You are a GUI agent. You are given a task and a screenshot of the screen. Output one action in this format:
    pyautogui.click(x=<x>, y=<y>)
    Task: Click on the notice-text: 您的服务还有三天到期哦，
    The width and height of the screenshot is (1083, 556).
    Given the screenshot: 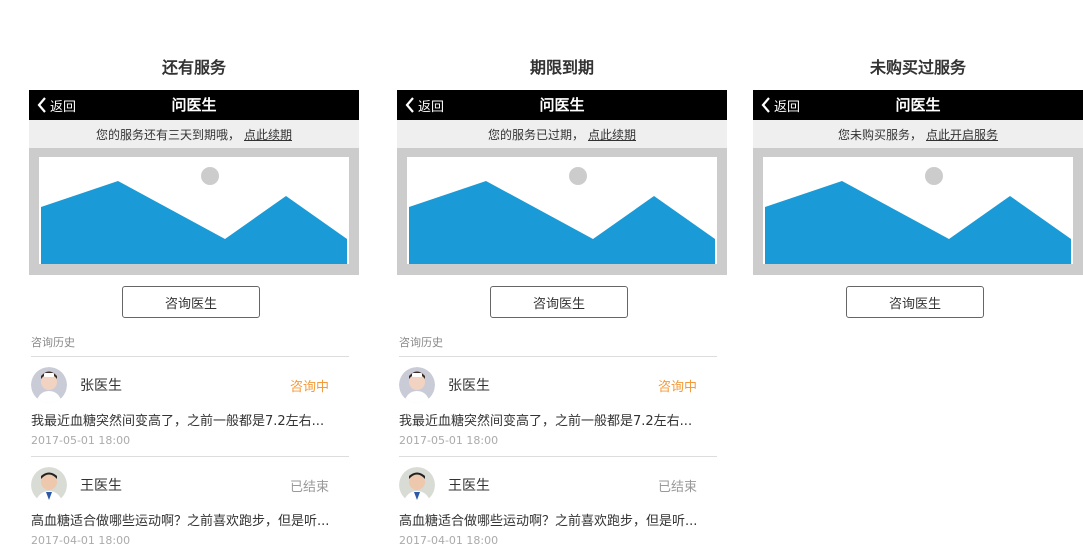 What is the action you would take?
    pyautogui.click(x=167, y=134)
    